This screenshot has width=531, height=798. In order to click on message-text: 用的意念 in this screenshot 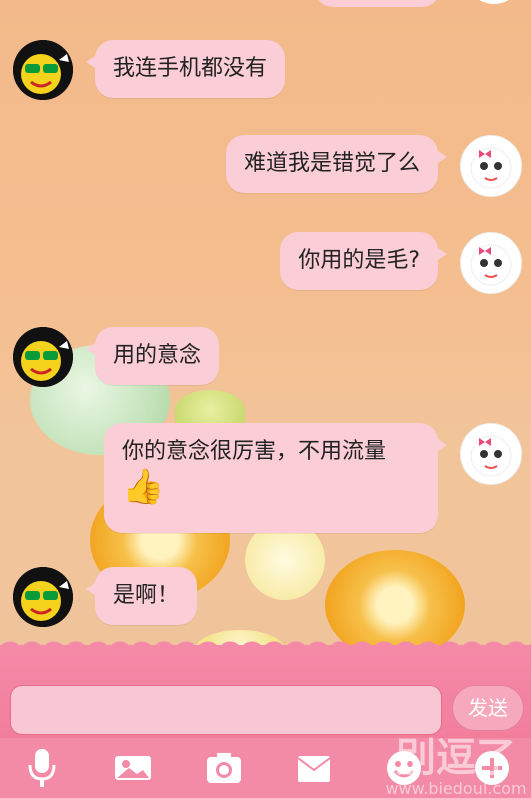, I will do `click(157, 355)`.